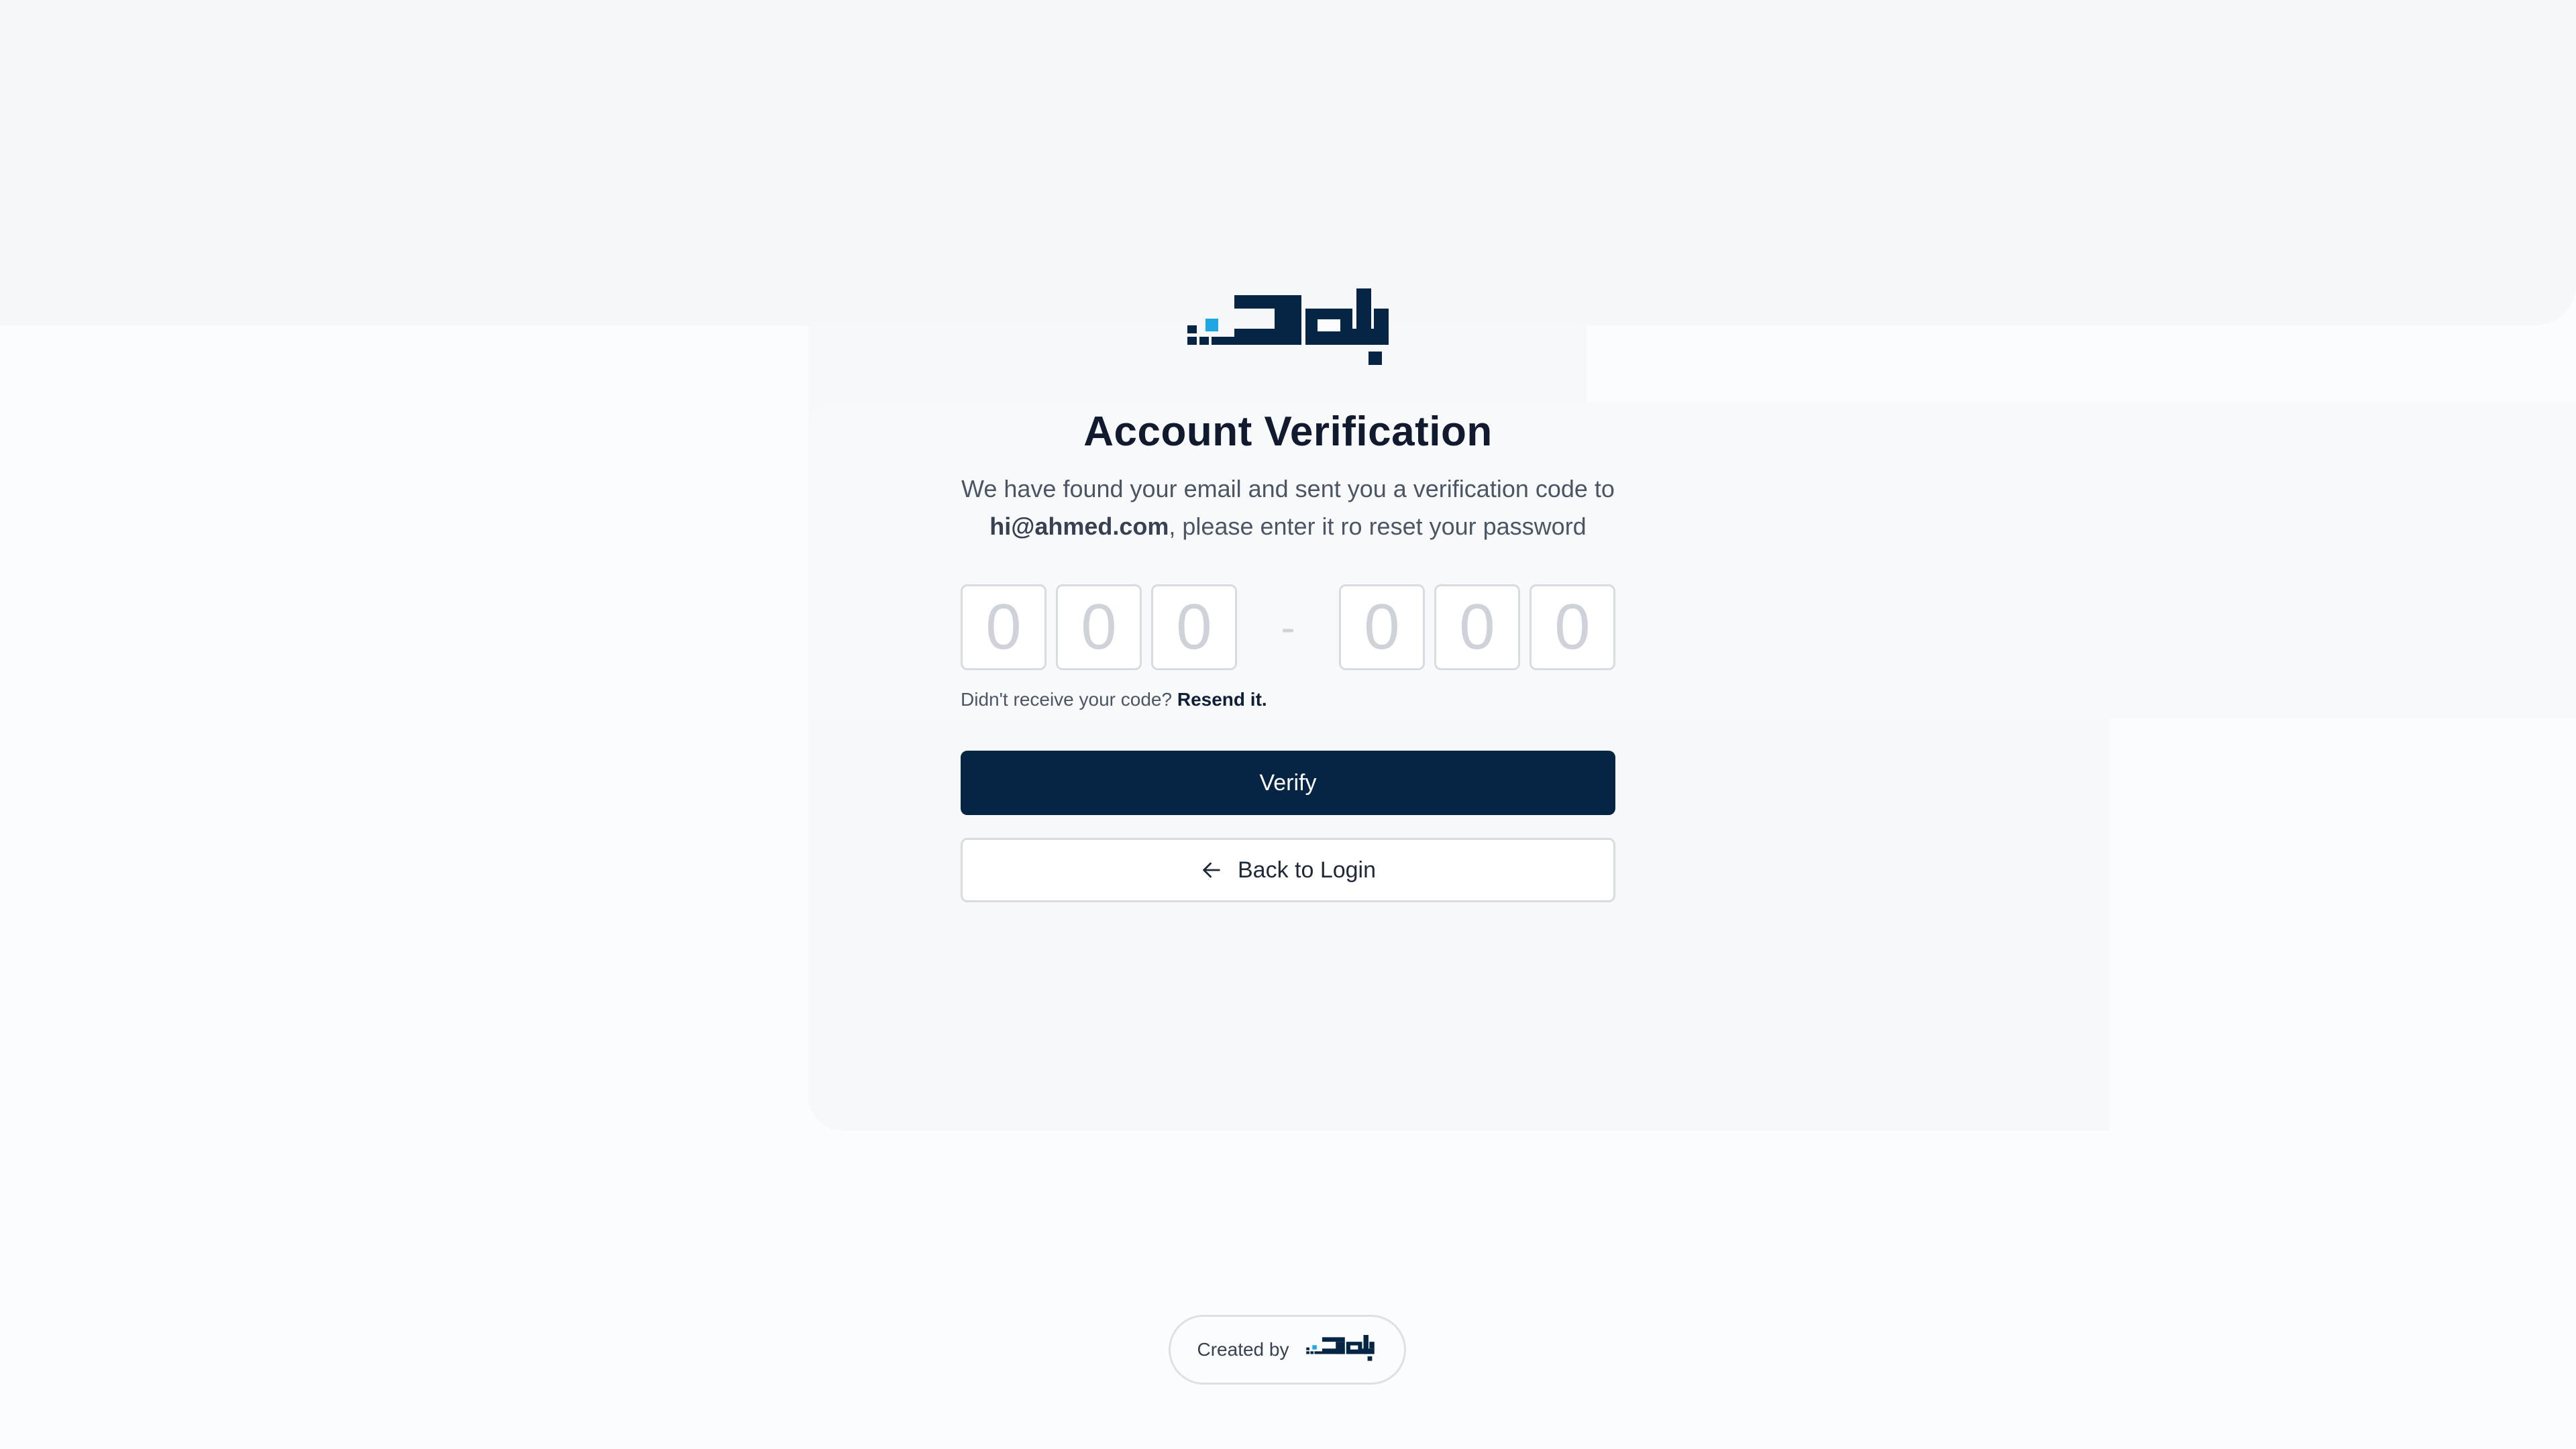  What do you see at coordinates (1003, 627) in the screenshot?
I see `otp-digit-1: 0` at bounding box center [1003, 627].